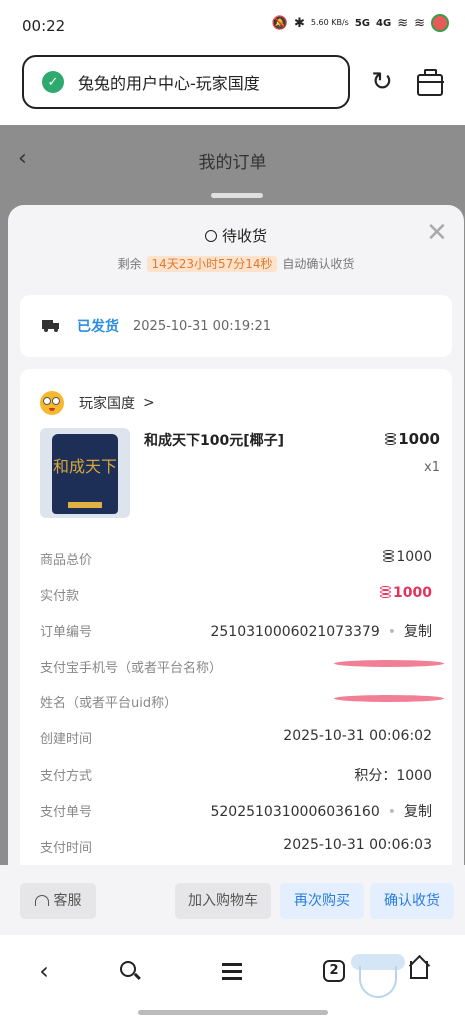  I want to click on detail-row: 订单编号 2510310006021073379 • 复制, so click(236, 631).